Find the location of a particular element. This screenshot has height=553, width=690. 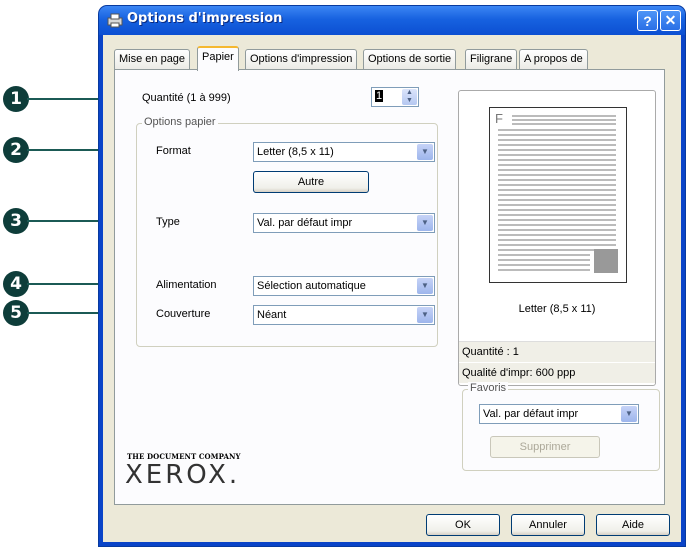

callout-number: 4 is located at coordinates (16, 284).